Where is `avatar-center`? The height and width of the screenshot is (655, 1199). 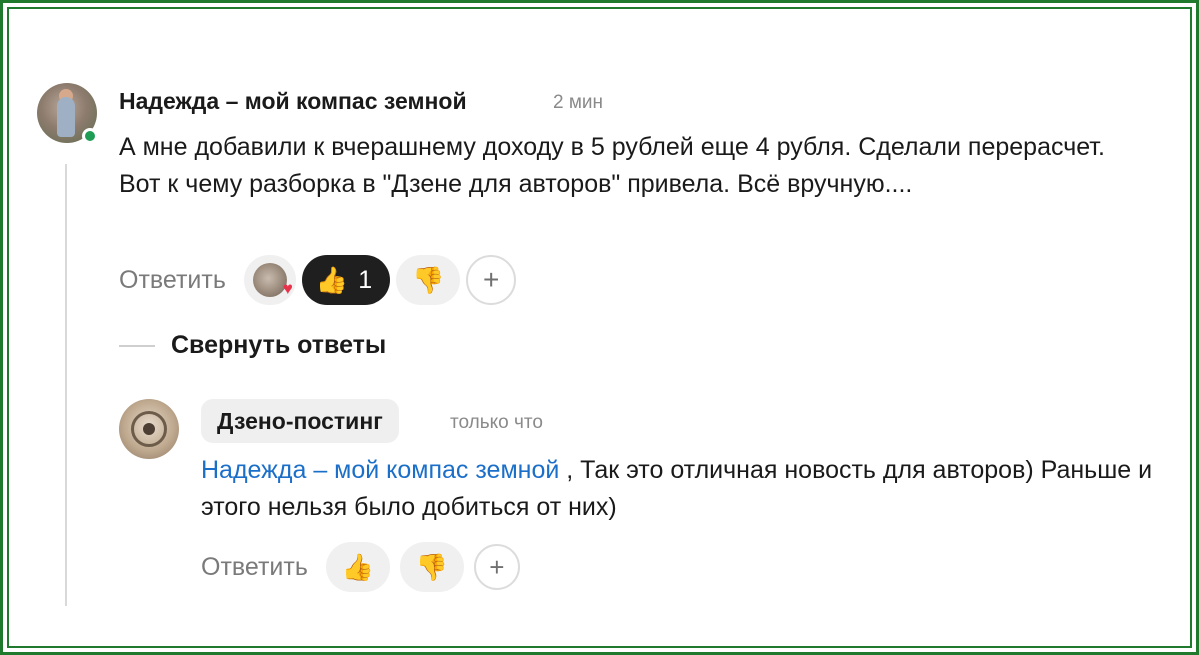
avatar-center is located at coordinates (149, 429).